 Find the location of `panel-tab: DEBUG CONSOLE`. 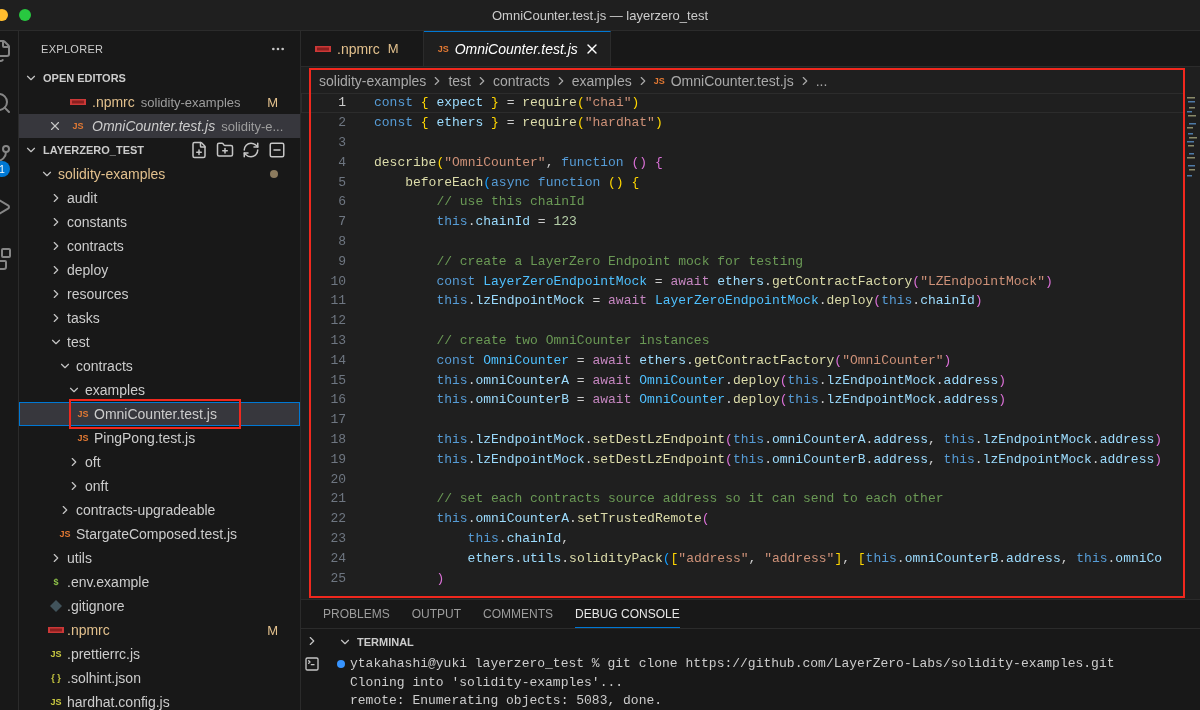

panel-tab: DEBUG CONSOLE is located at coordinates (627, 614).